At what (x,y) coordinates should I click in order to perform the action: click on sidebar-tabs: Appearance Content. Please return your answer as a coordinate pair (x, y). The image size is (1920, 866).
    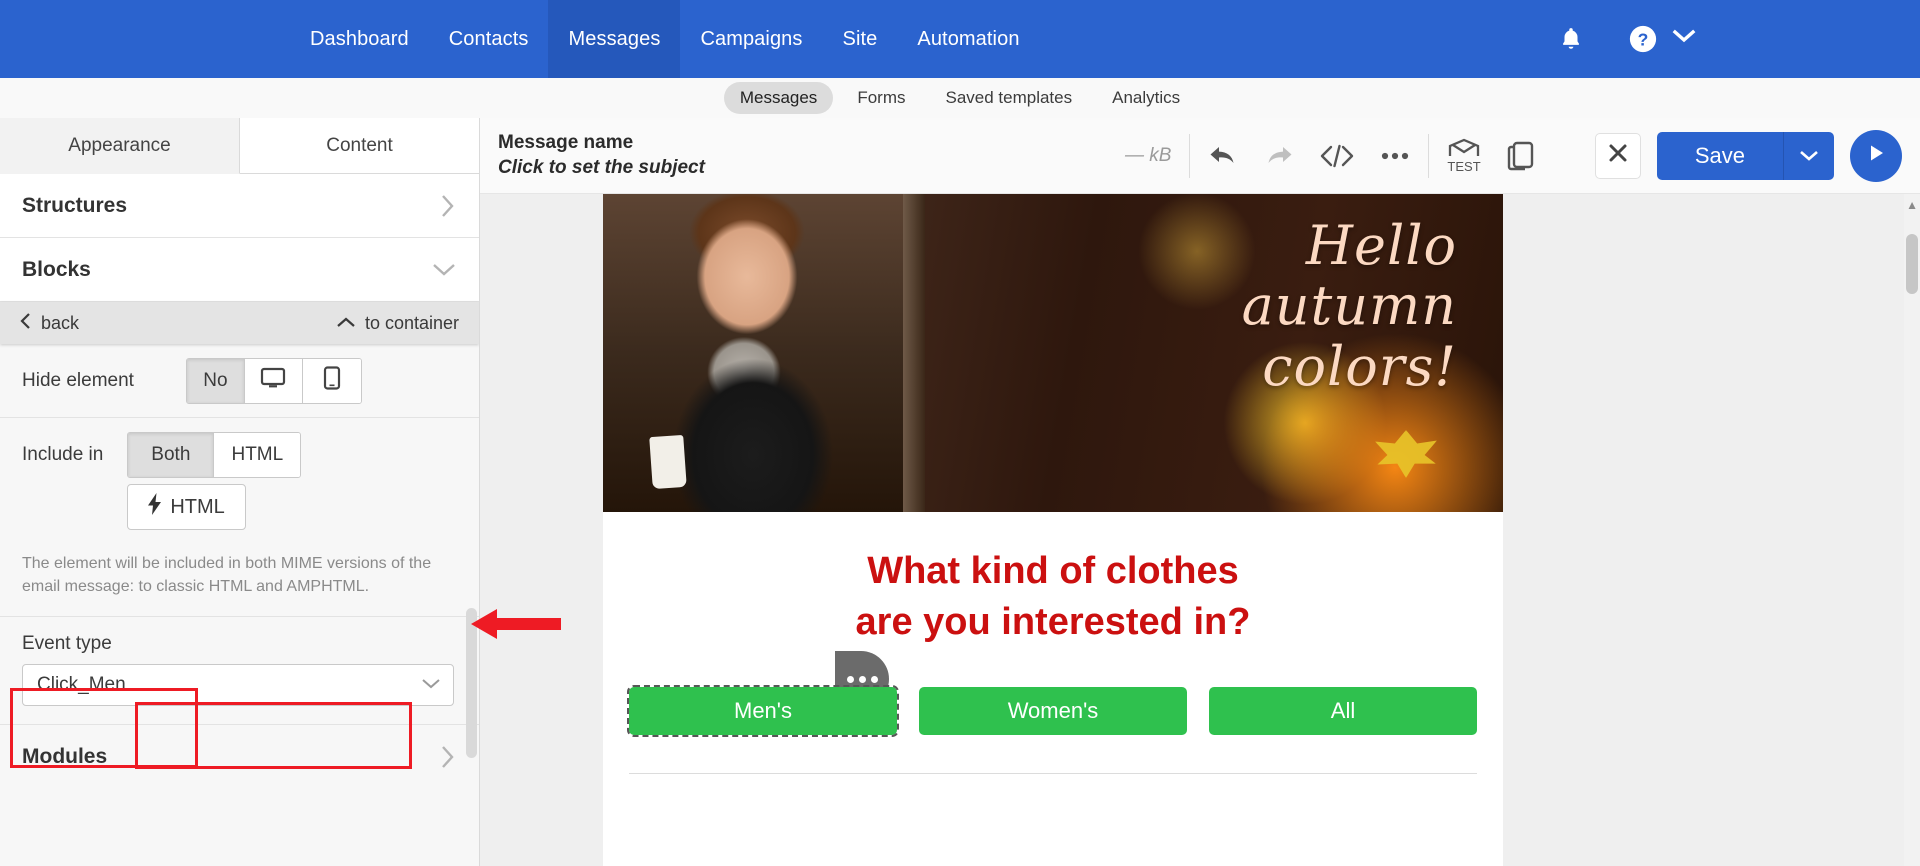
    Looking at the image, I should click on (239, 146).